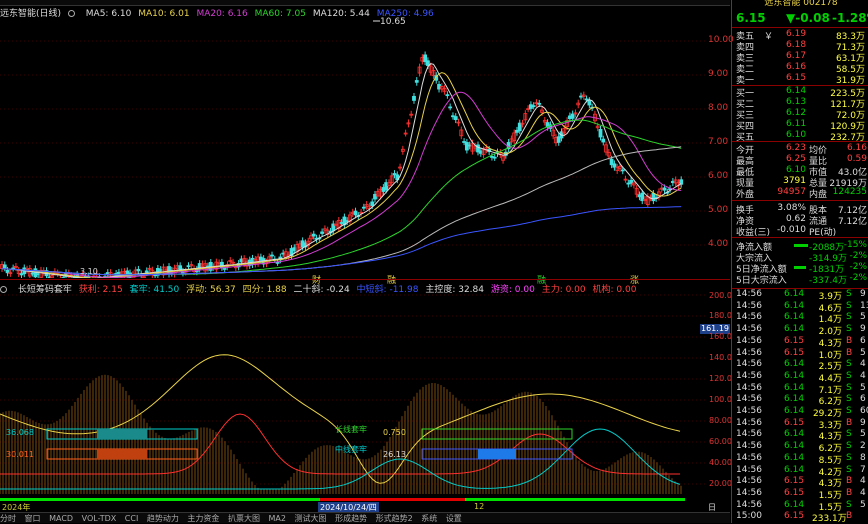 Image resolution: width=868 pixels, height=524 pixels. What do you see at coordinates (863, 376) in the screenshot?
I see `tick-count: 4` at bounding box center [863, 376].